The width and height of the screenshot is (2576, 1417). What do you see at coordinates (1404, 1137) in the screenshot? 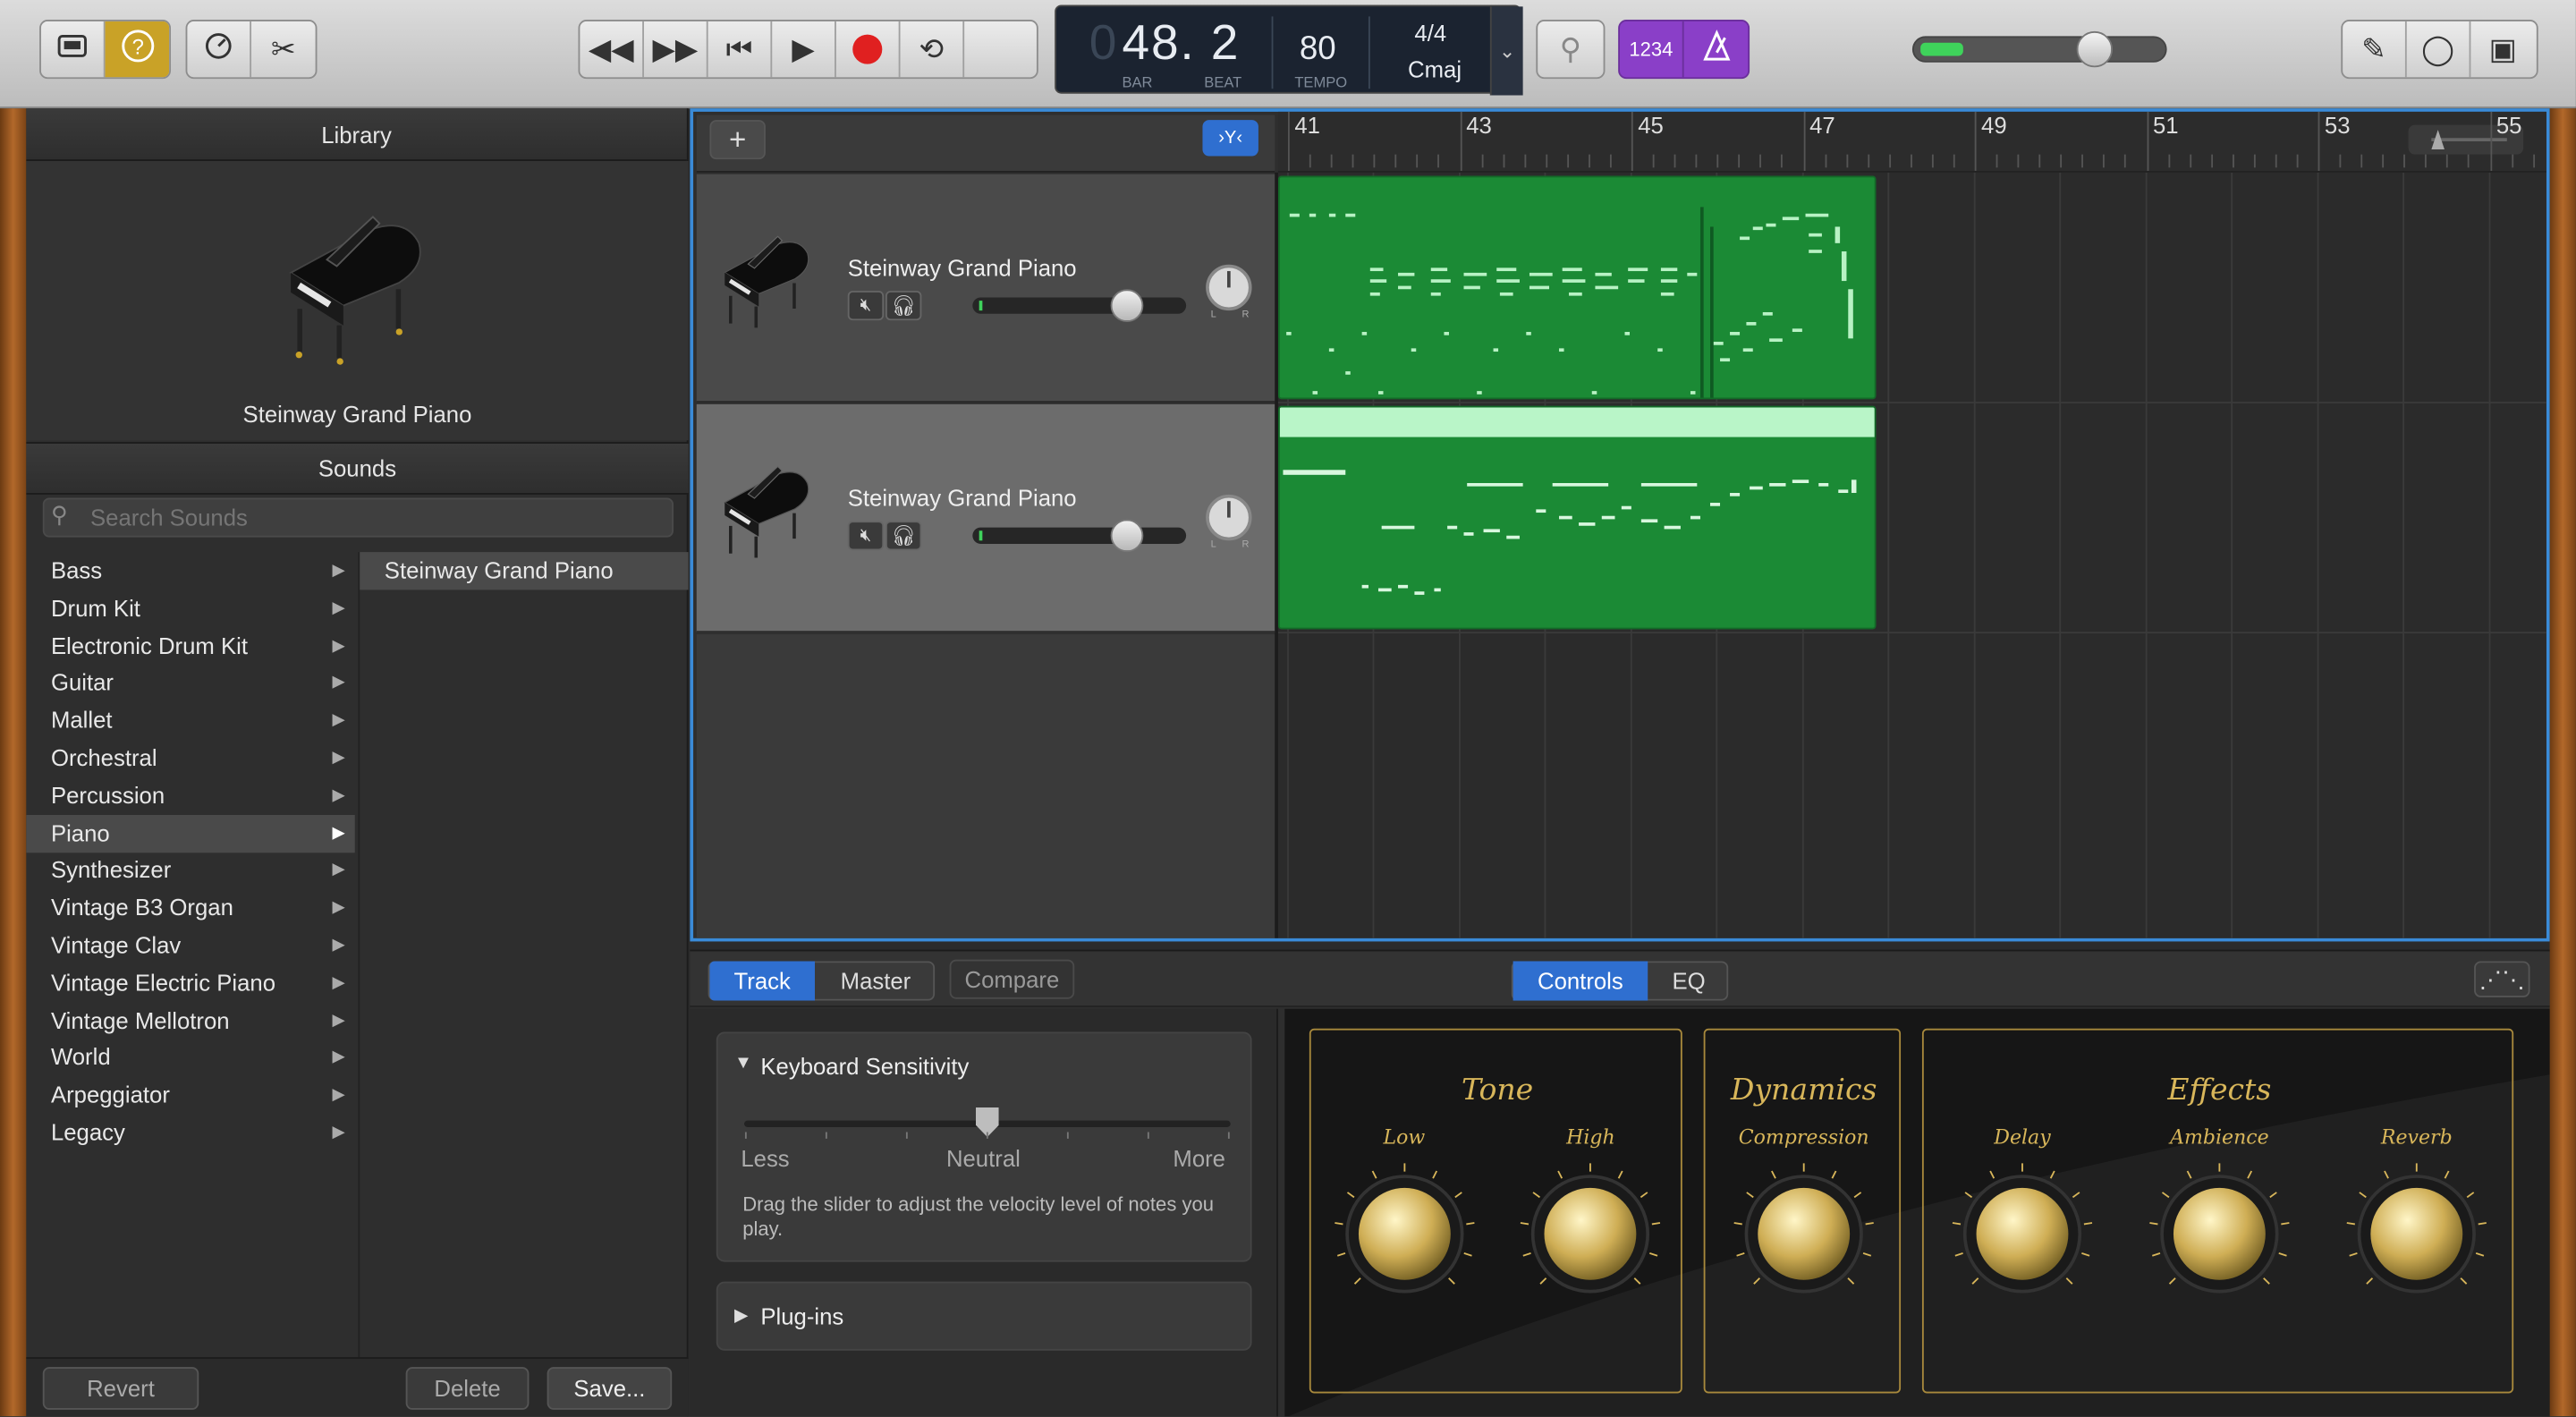
I see `knob-label: Low` at bounding box center [1404, 1137].